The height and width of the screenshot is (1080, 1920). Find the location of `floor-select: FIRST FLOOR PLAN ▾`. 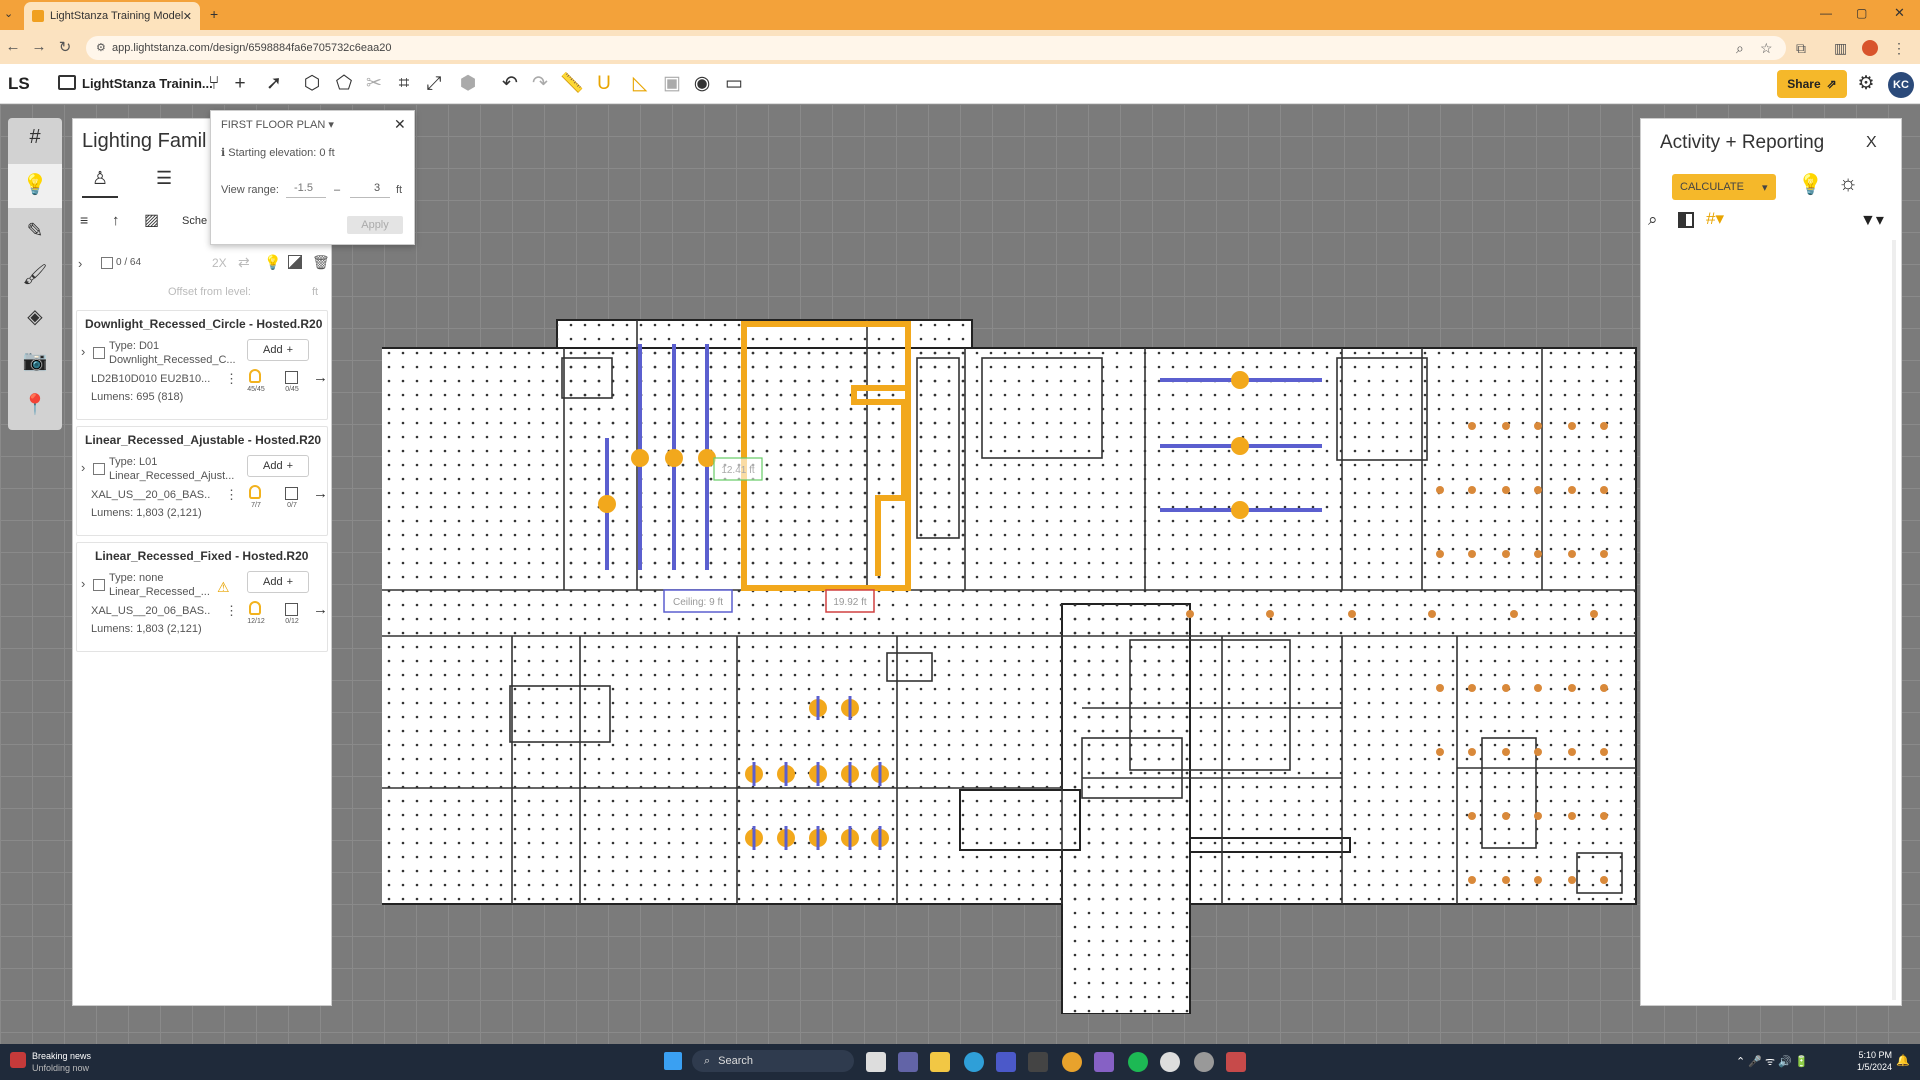

floor-select: FIRST FLOOR PLAN ▾ is located at coordinates (277, 124).